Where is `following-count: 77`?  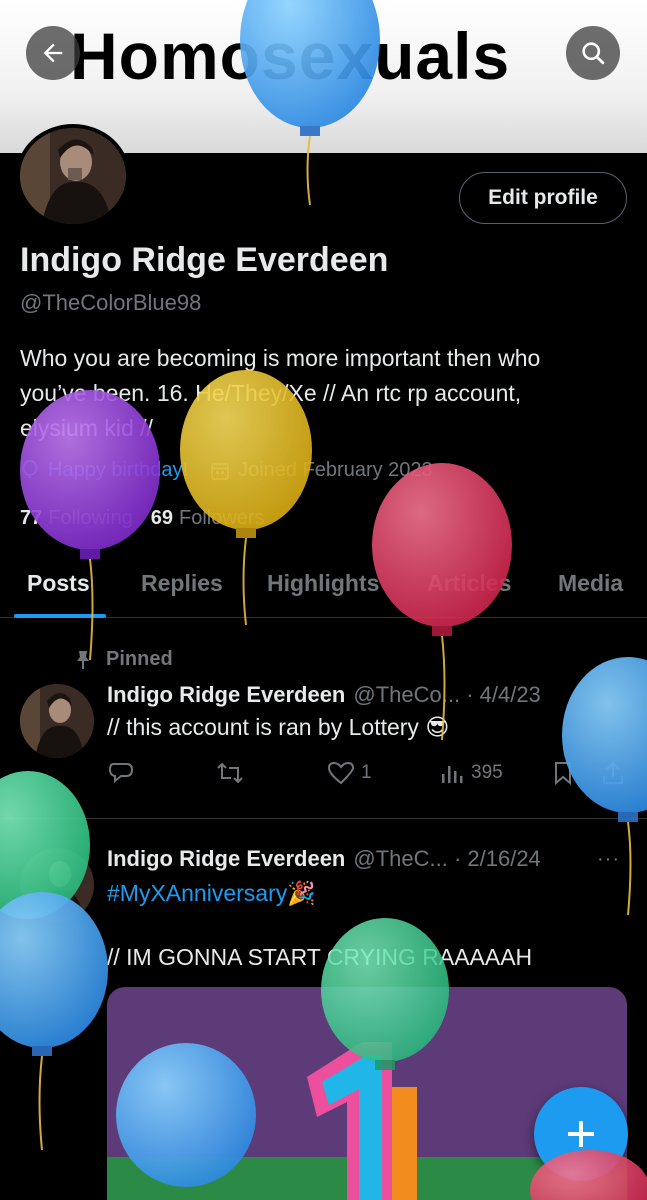
following-count: 77 is located at coordinates (31, 518).